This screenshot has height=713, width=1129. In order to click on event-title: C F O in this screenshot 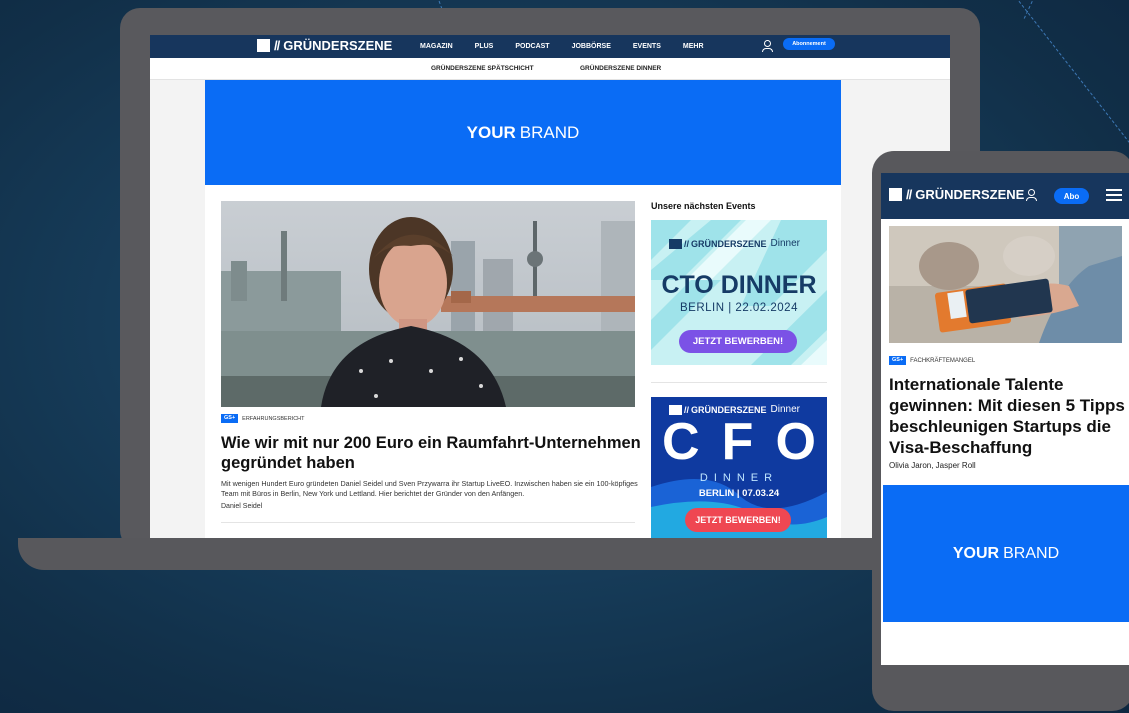, I will do `click(739, 442)`.